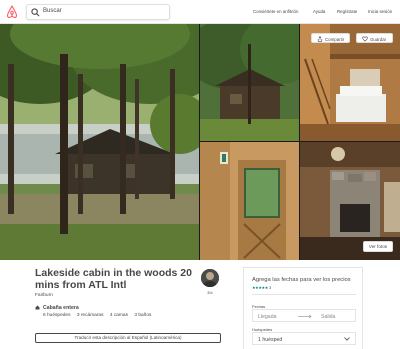 This screenshot has width=400, height=349. Describe the element at coordinates (90, 315) in the screenshot. I see `capacity-bedrooms: 3 recámaras` at that location.